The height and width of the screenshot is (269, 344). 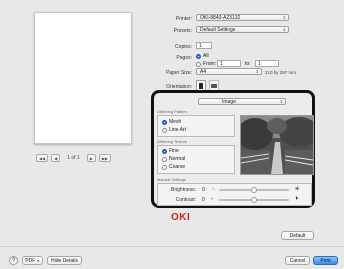 I want to click on pdf-label: PDF, so click(x=30, y=261).